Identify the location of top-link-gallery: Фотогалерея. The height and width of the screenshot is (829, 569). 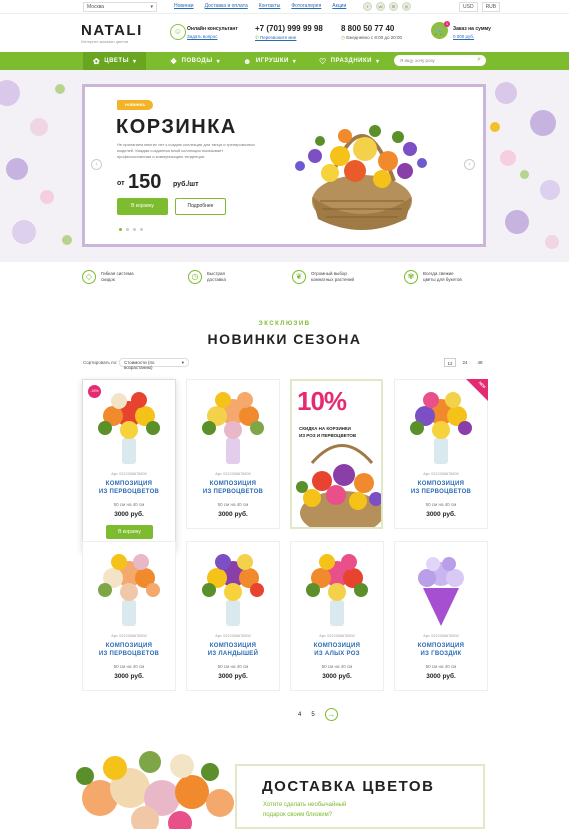
(306, 6).